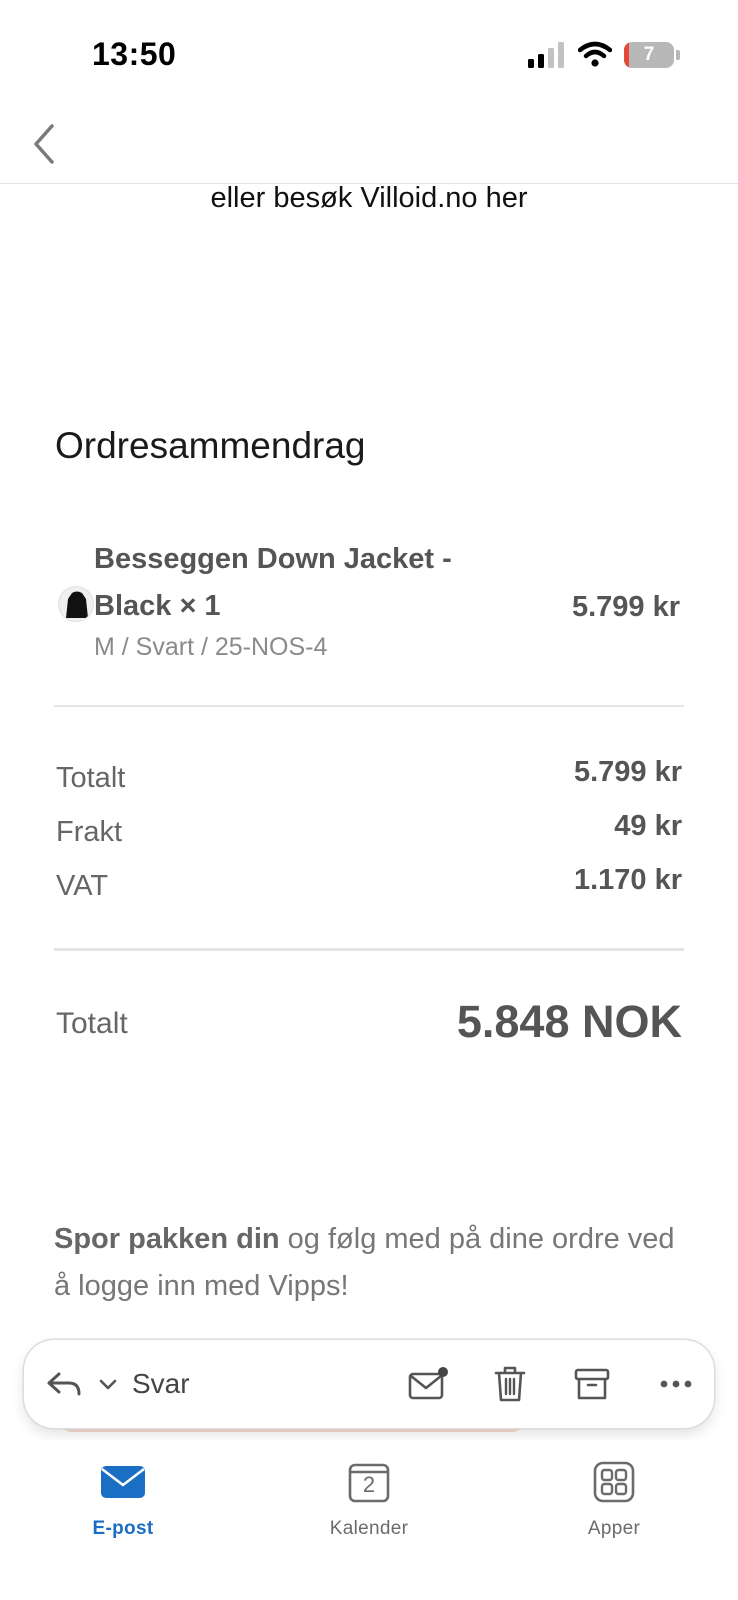 The image size is (738, 1600). What do you see at coordinates (569, 1021) in the screenshot?
I see `grand-total-value: 5.848 NOK` at bounding box center [569, 1021].